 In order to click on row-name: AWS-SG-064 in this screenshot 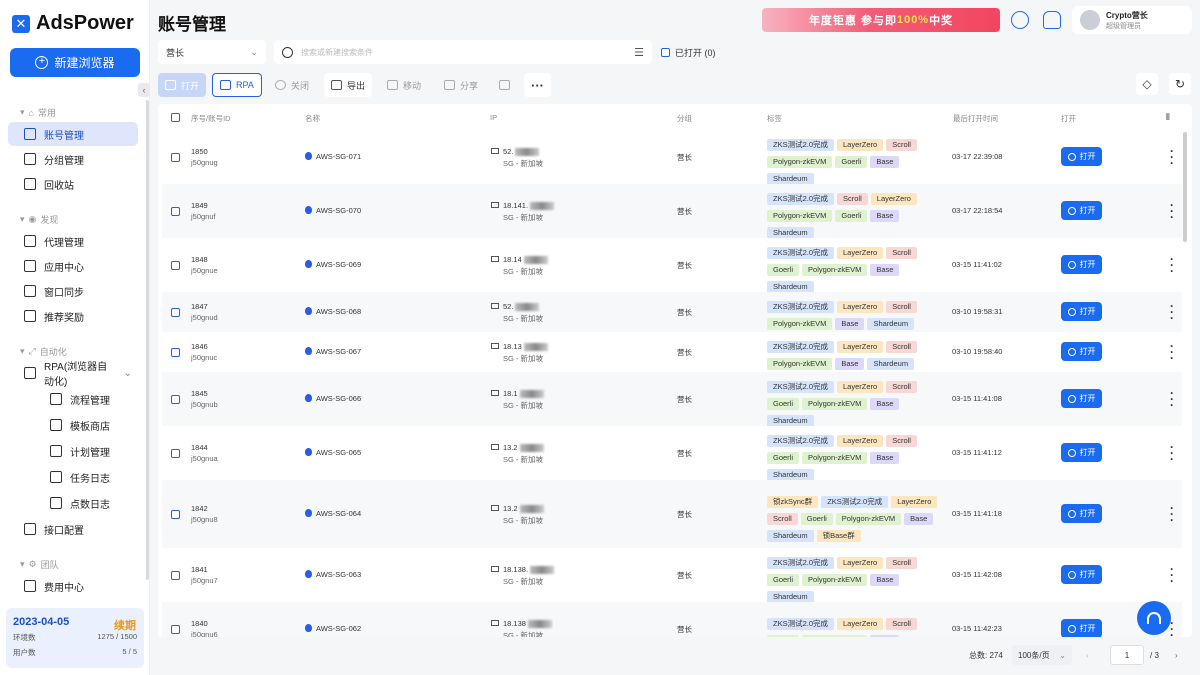, I will do `click(333, 513)`.